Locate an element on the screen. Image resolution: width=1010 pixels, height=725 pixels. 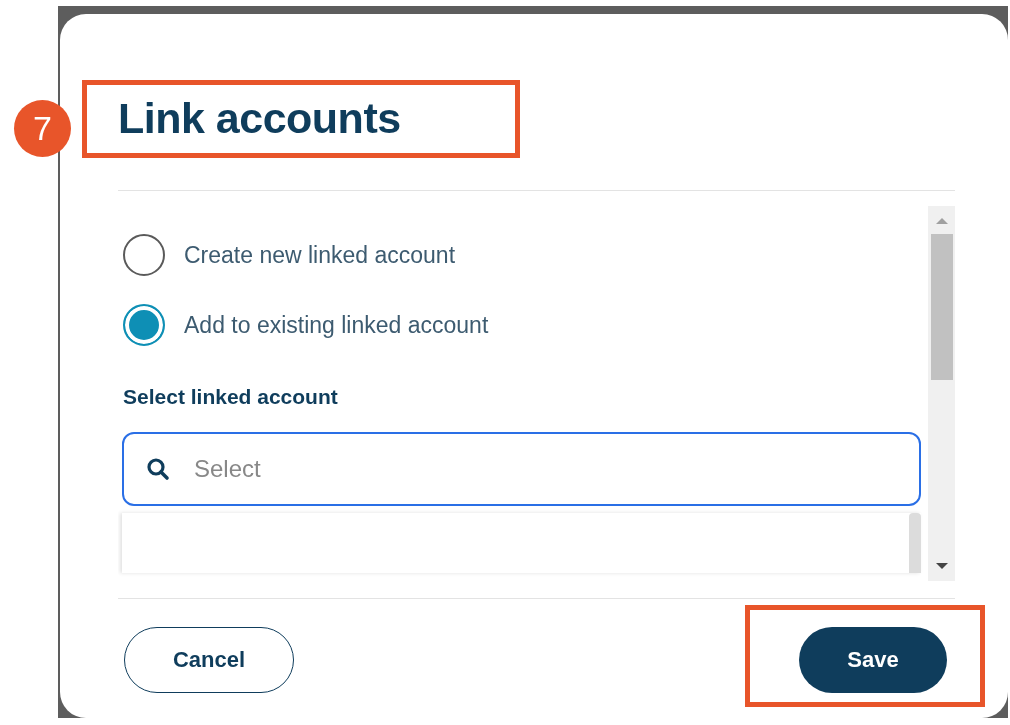
dialog-title: Link accounts is located at coordinates (259, 118).